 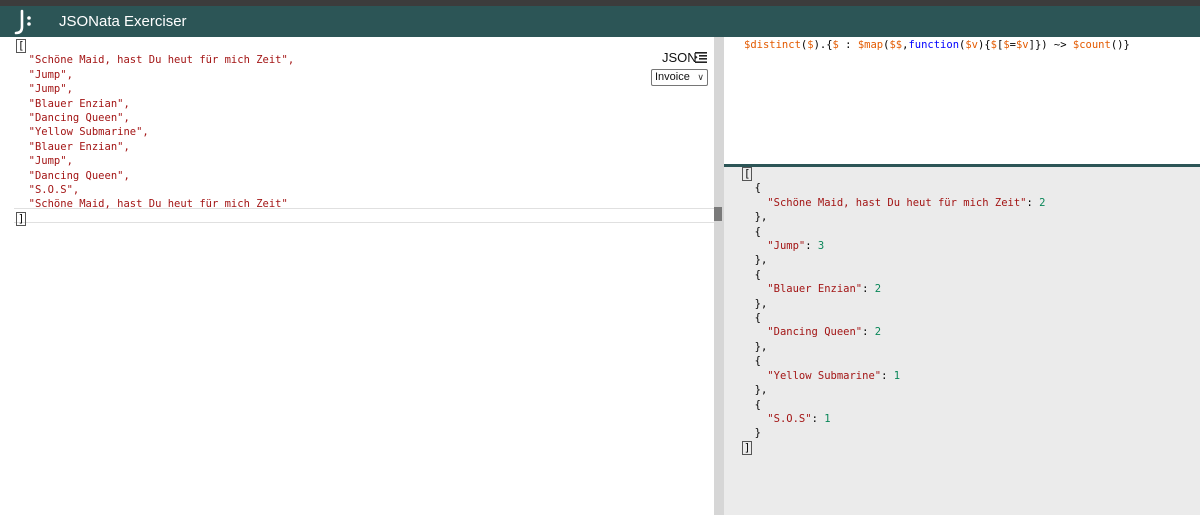 I want to click on app-title: JSONata Exerciser, so click(x=123, y=21).